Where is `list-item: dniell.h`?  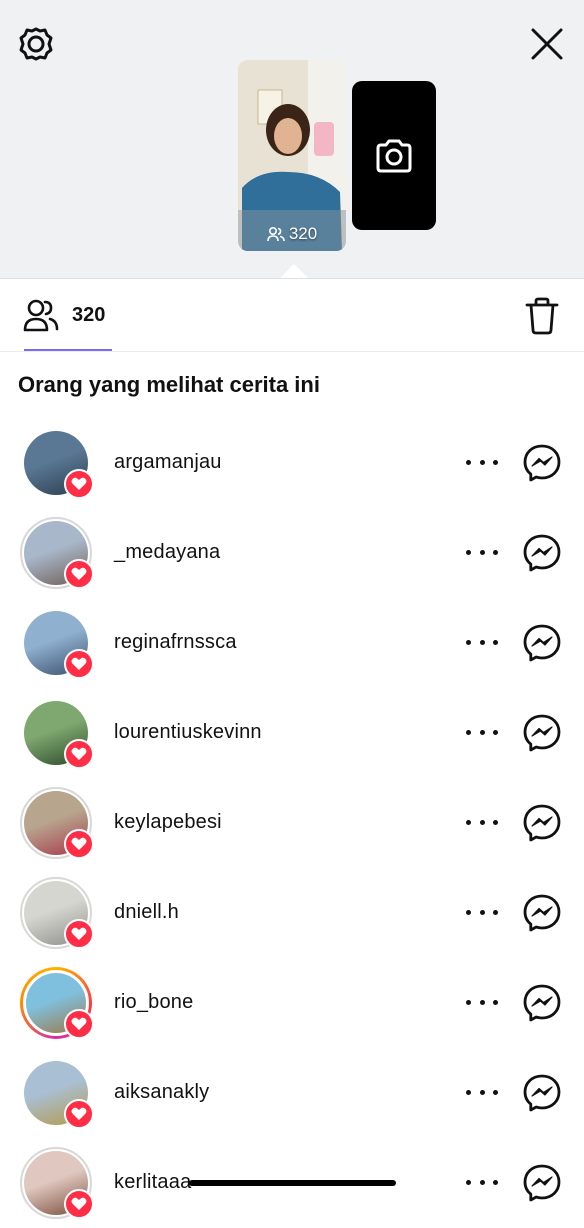
list-item: dniell.h is located at coordinates (292, 913).